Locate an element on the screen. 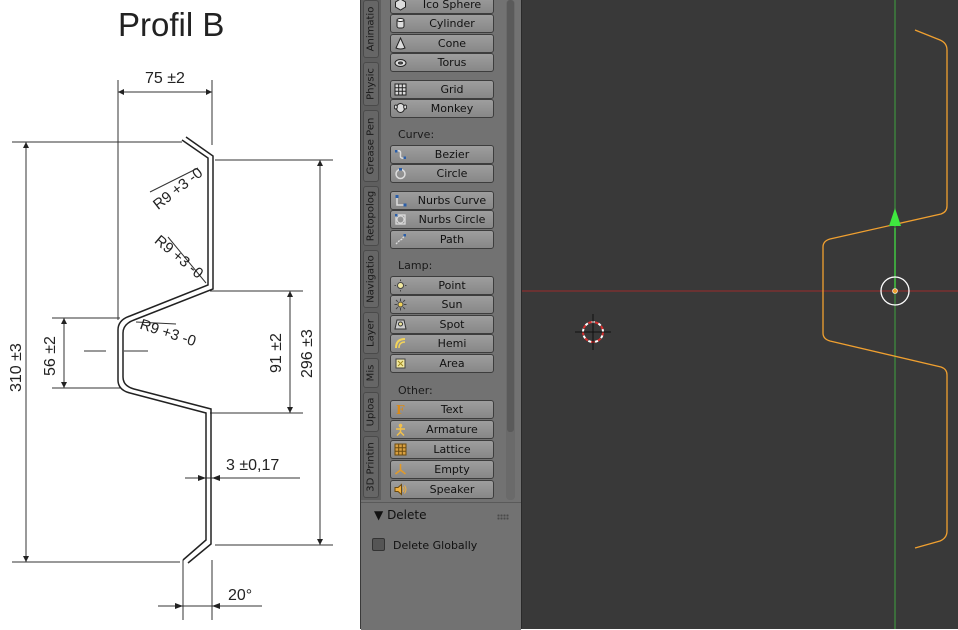 This screenshot has width=958, height=630. add-spot-lamp-button: Spot is located at coordinates (442, 324).